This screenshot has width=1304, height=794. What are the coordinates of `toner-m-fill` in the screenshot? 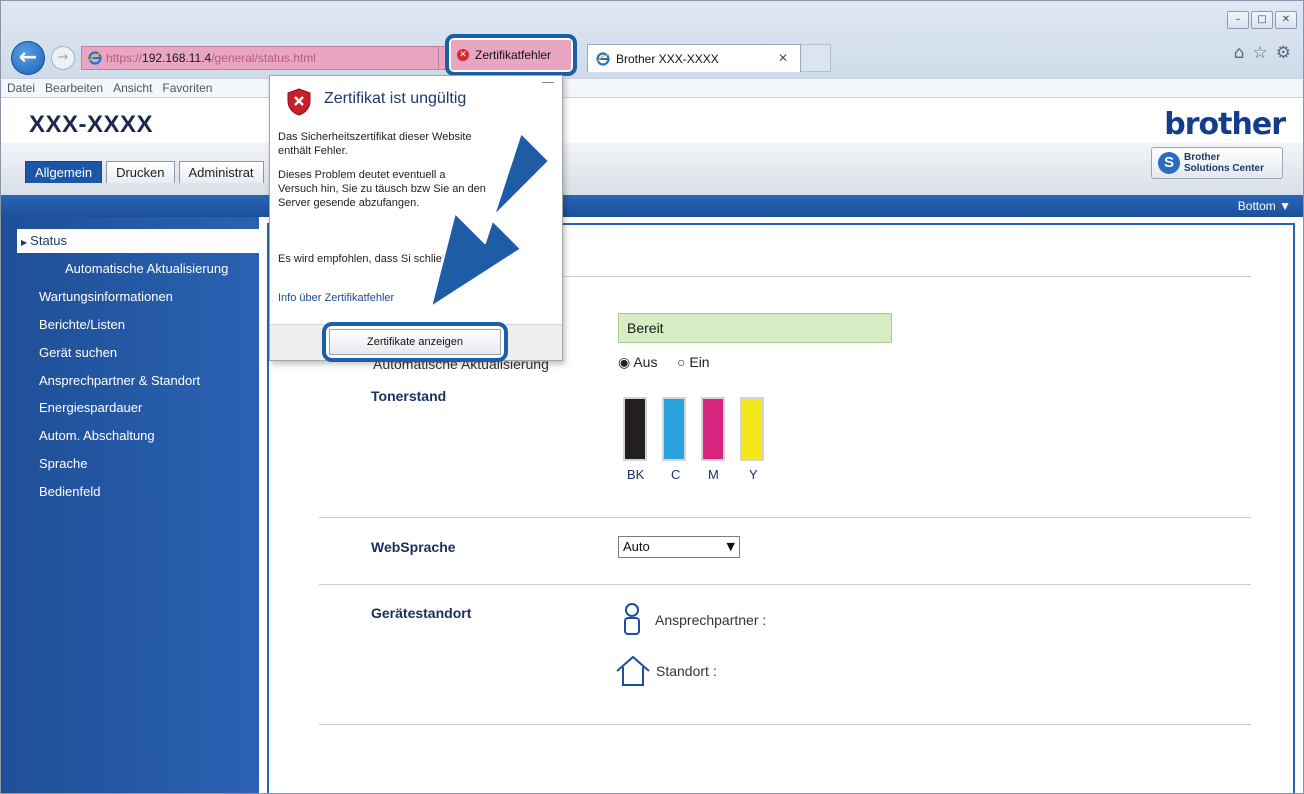 It's located at (713, 429).